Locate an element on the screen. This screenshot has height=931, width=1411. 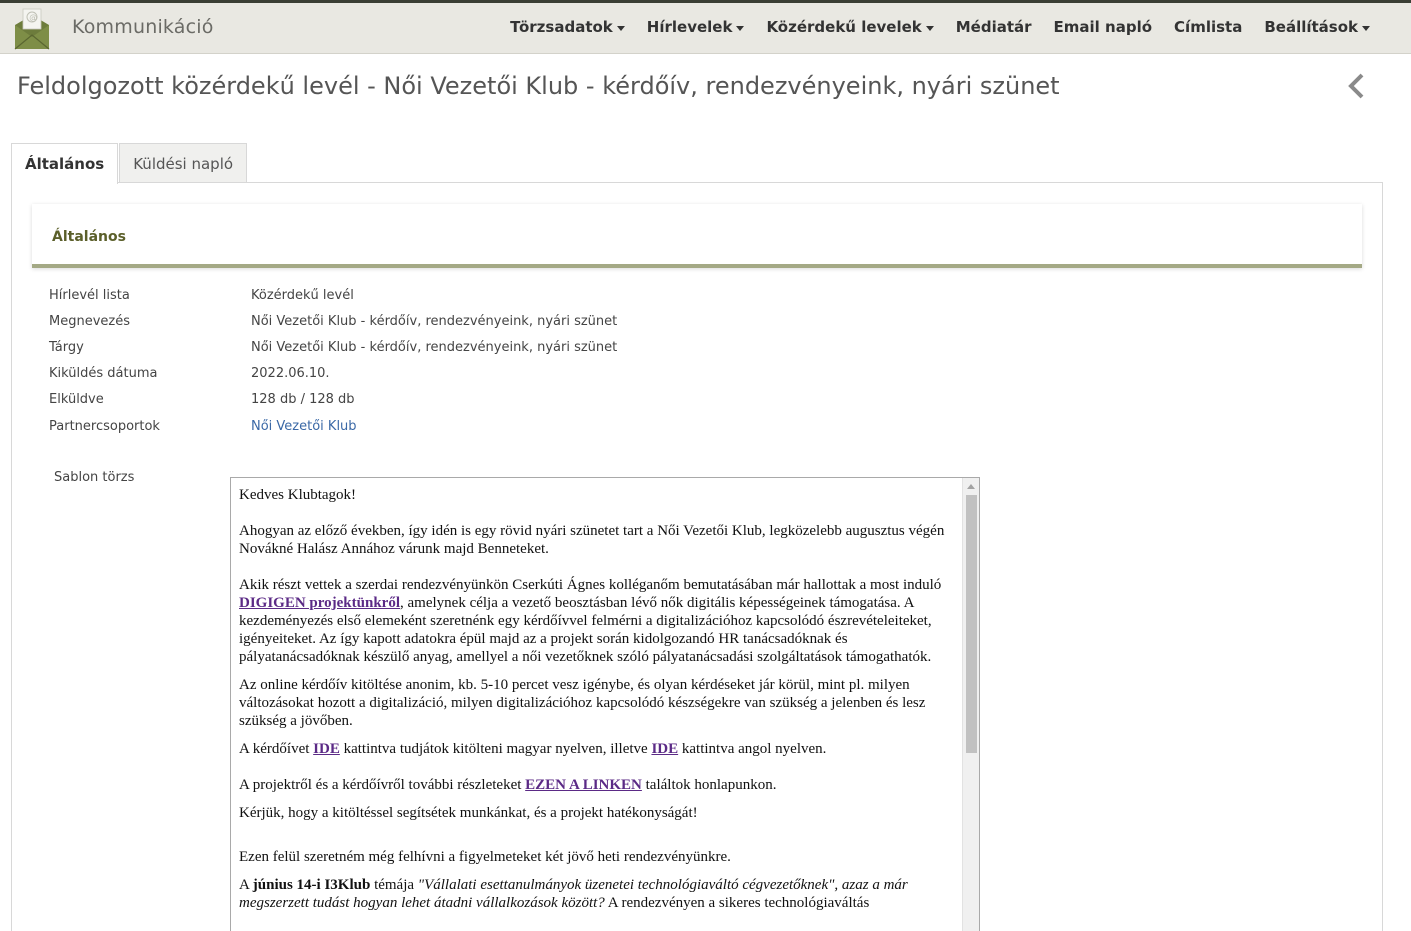
nav-email-naplo: Email napló is located at coordinates (1103, 27).